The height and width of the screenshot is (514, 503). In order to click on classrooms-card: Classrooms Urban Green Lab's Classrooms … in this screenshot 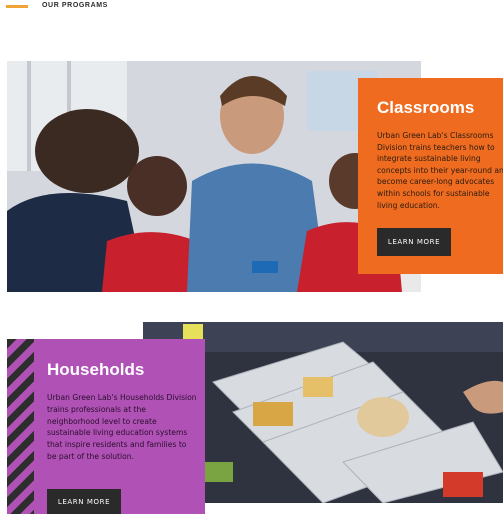, I will do `click(430, 176)`.